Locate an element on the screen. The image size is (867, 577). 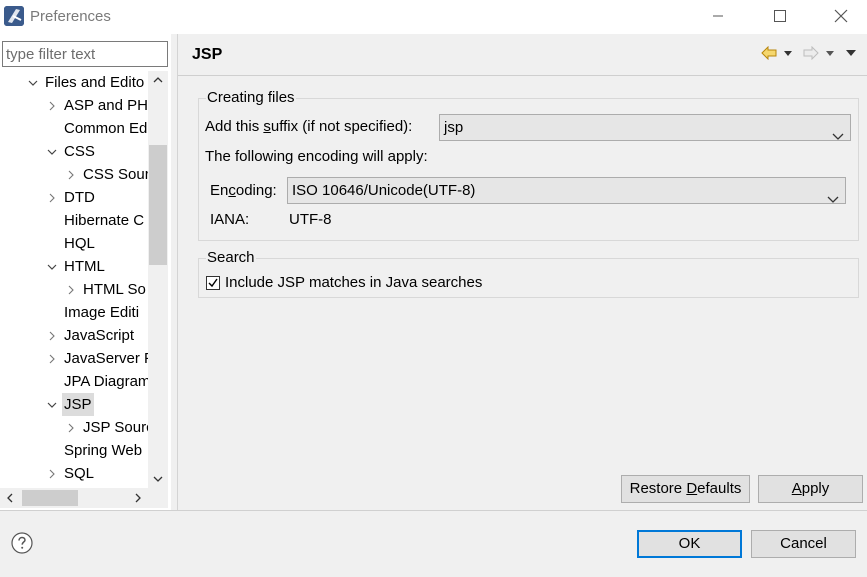
encoding-select-value: ISO 10646/Unicode(UTF-8) is located at coordinates (384, 190).